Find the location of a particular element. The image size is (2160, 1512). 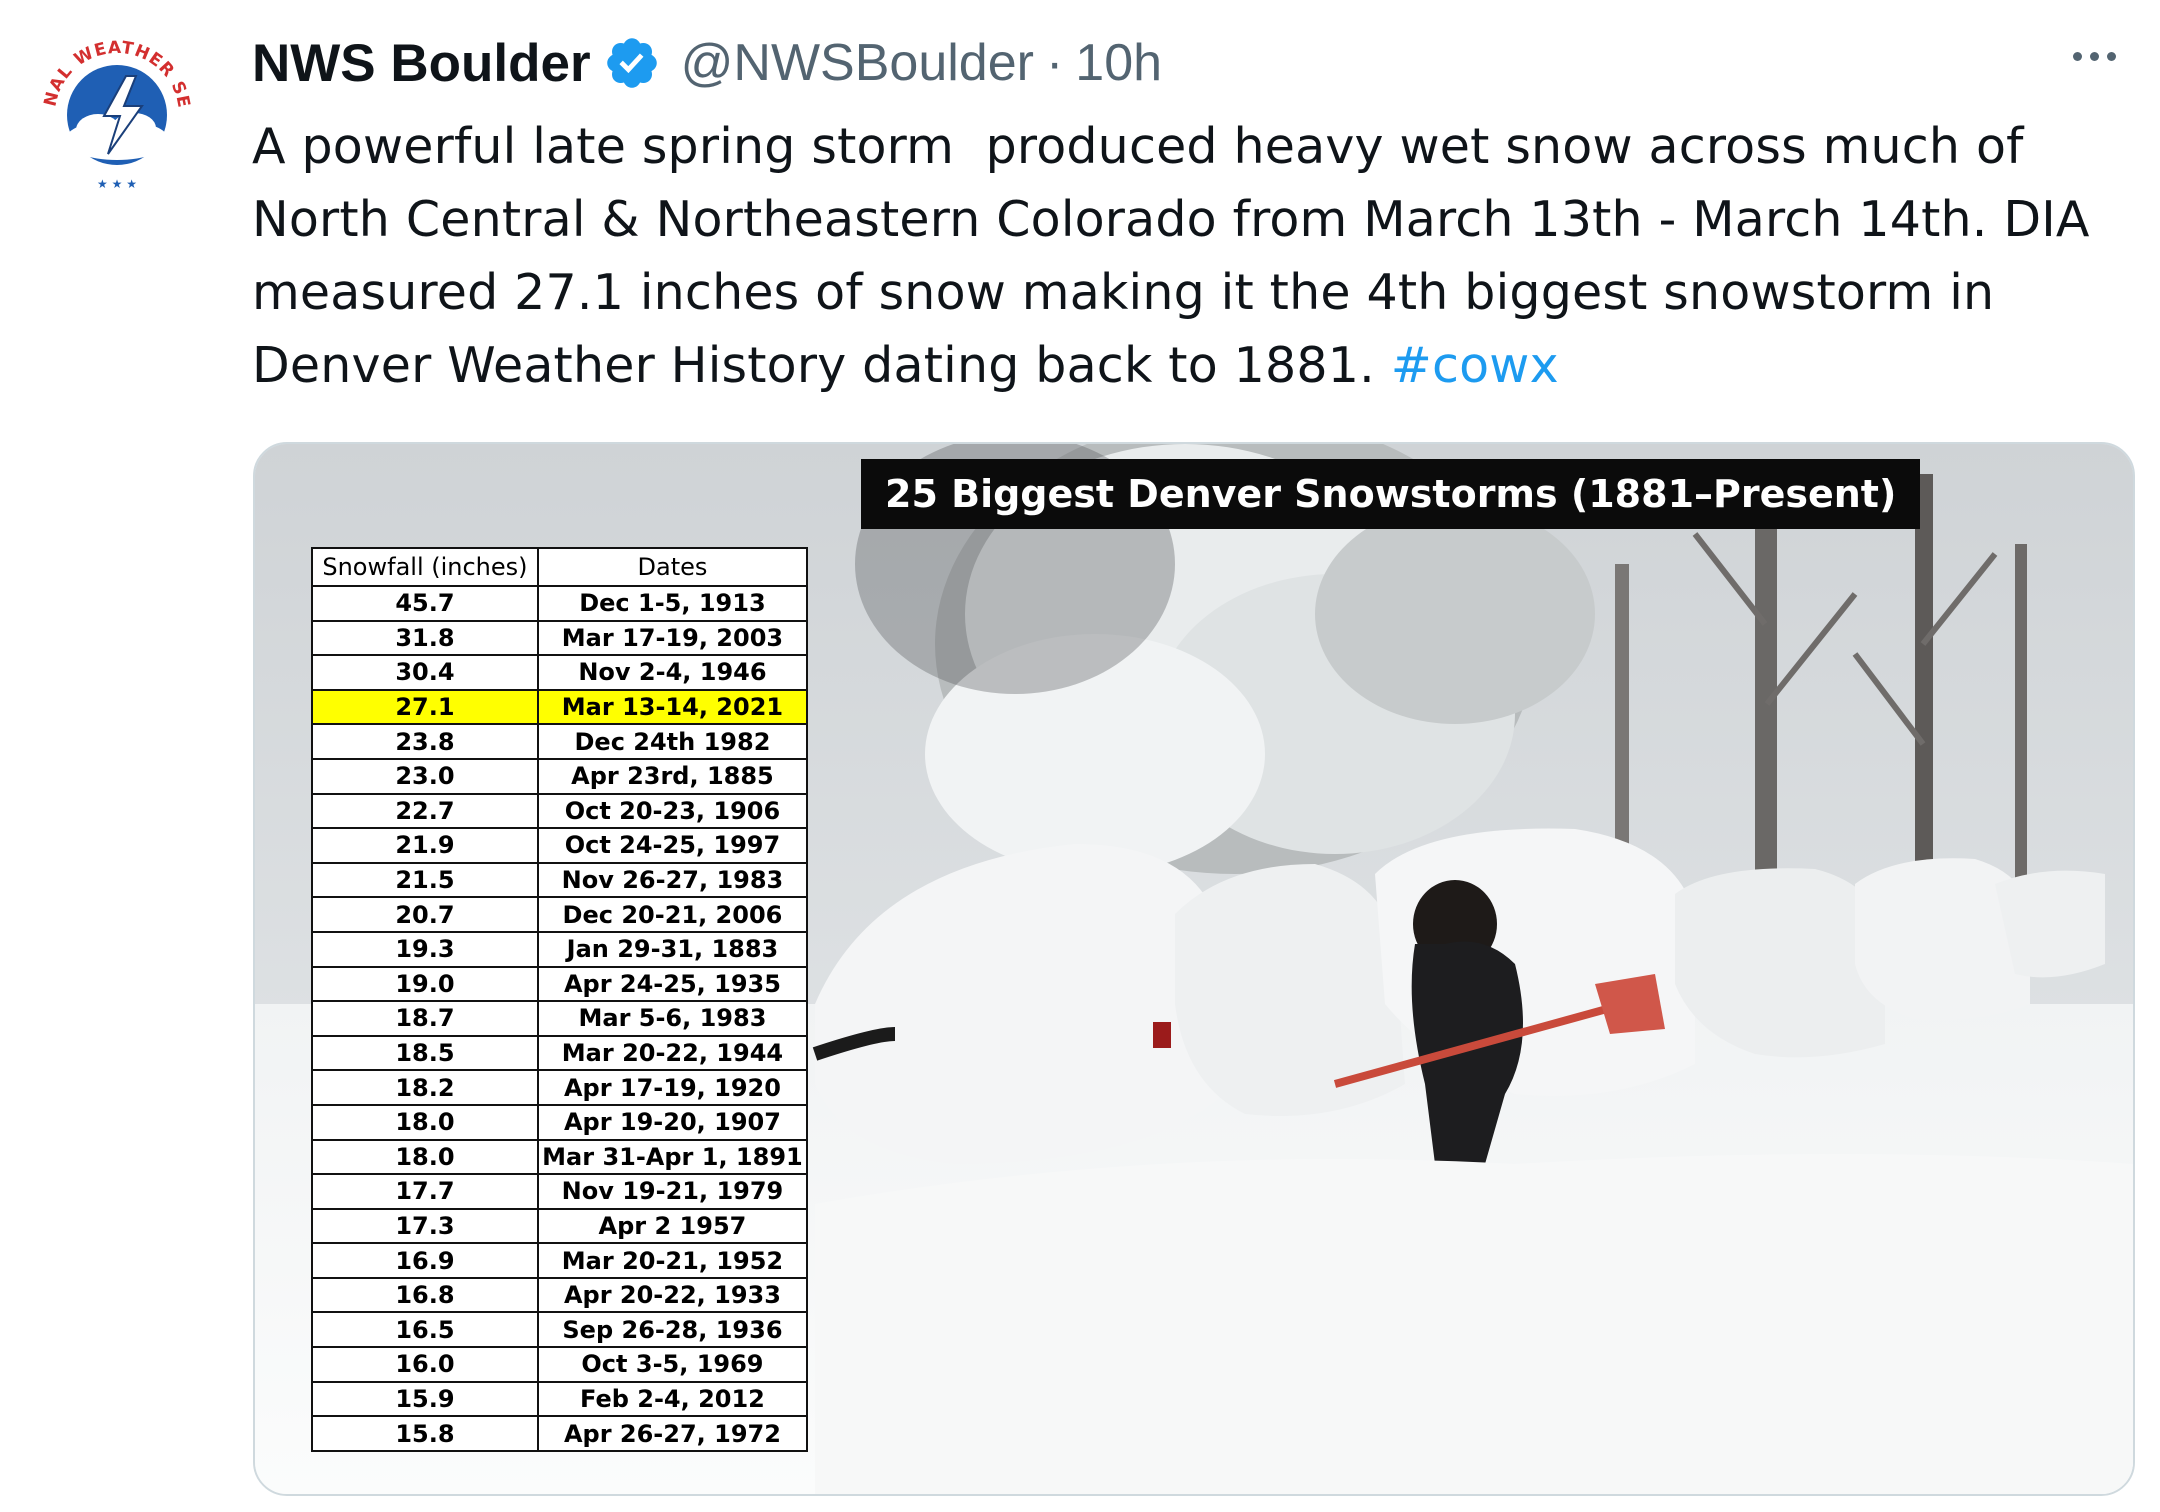

snowfall-cell: 15.8 is located at coordinates (425, 1433).